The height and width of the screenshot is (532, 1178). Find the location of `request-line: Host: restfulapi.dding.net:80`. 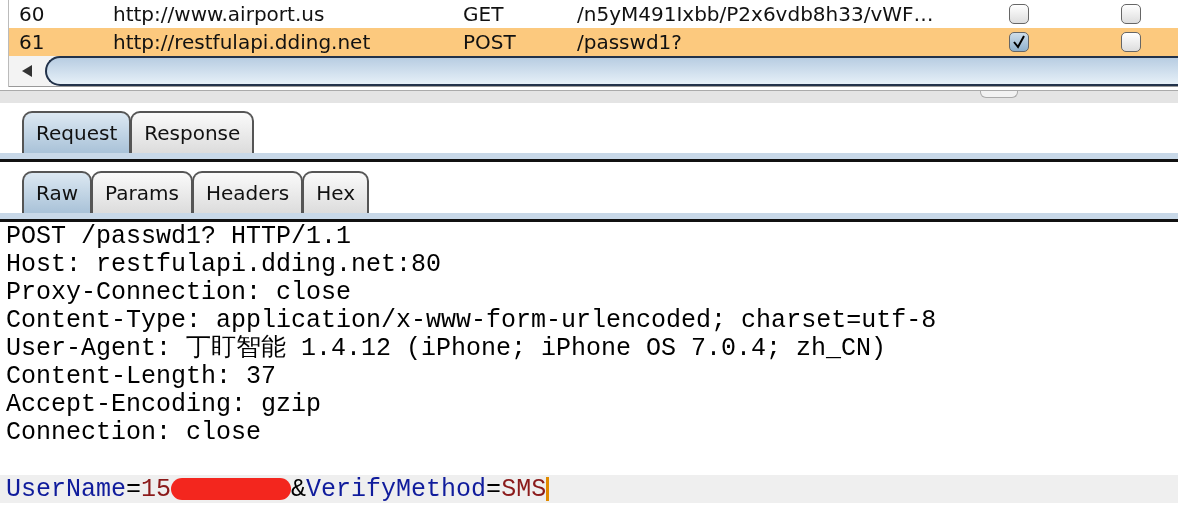

request-line: Host: restfulapi.dding.net:80 is located at coordinates (224, 264).